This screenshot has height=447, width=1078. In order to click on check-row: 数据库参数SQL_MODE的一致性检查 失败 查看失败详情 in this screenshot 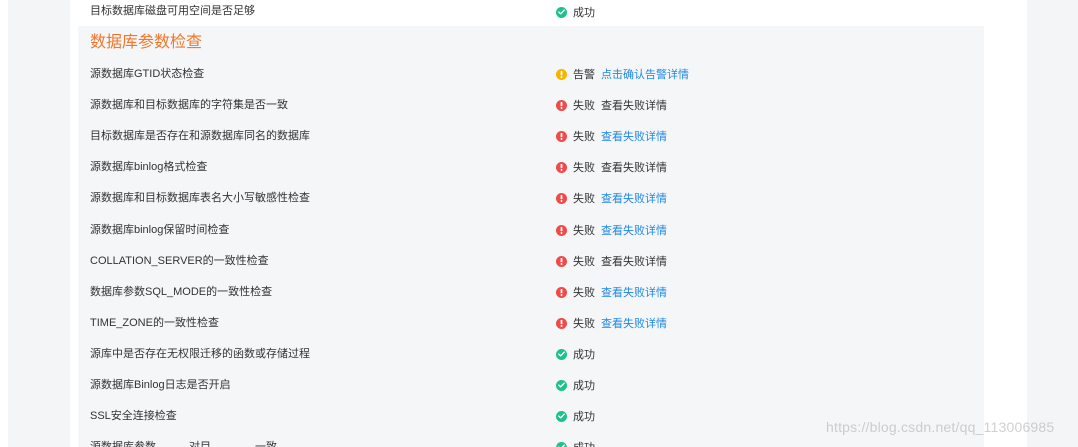, I will do `click(531, 292)`.